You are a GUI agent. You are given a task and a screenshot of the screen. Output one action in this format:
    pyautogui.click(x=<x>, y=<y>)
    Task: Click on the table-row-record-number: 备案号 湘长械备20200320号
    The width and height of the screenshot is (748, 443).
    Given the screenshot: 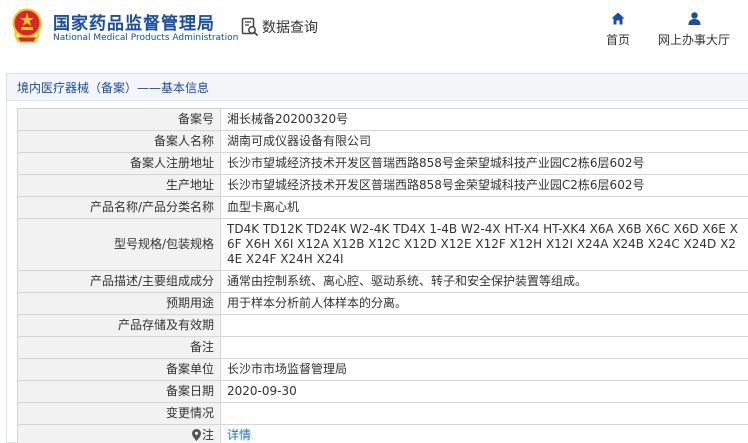 What is the action you would take?
    pyautogui.click(x=382, y=119)
    